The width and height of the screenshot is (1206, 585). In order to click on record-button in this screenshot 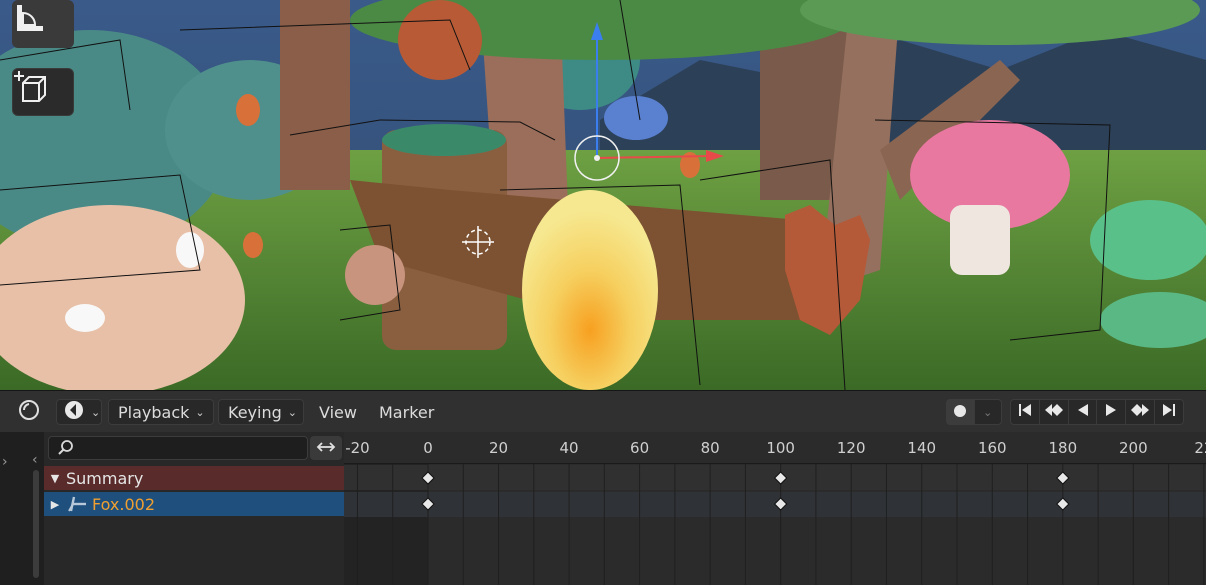, I will do `click(961, 412)`.